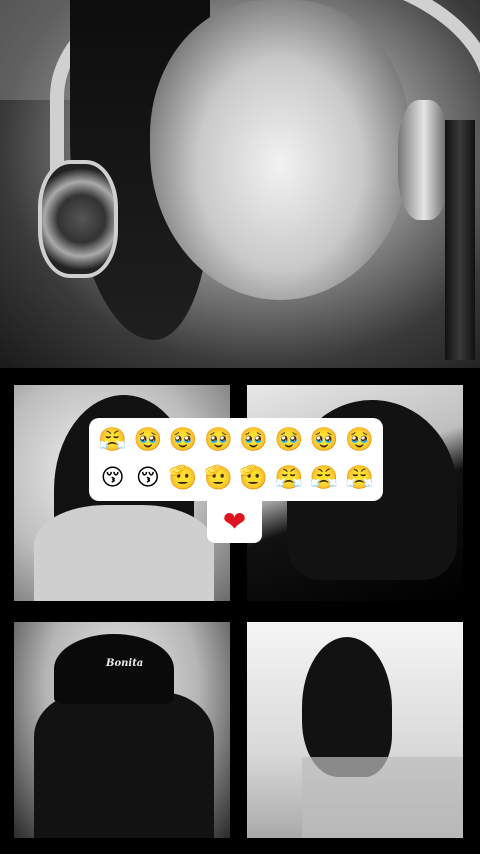 The image size is (480, 854). Describe the element at coordinates (78, 219) in the screenshot. I see `headphone-left` at that location.